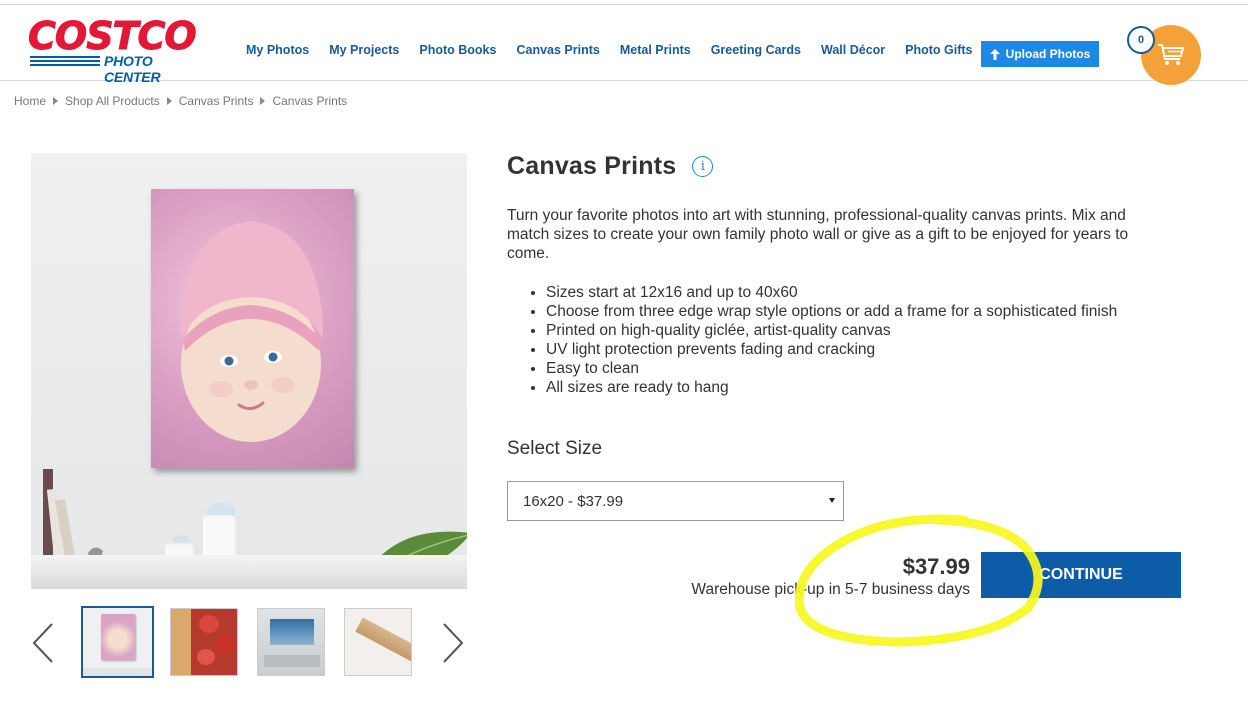 The width and height of the screenshot is (1248, 701). I want to click on canvas-print-photo, so click(252, 328).